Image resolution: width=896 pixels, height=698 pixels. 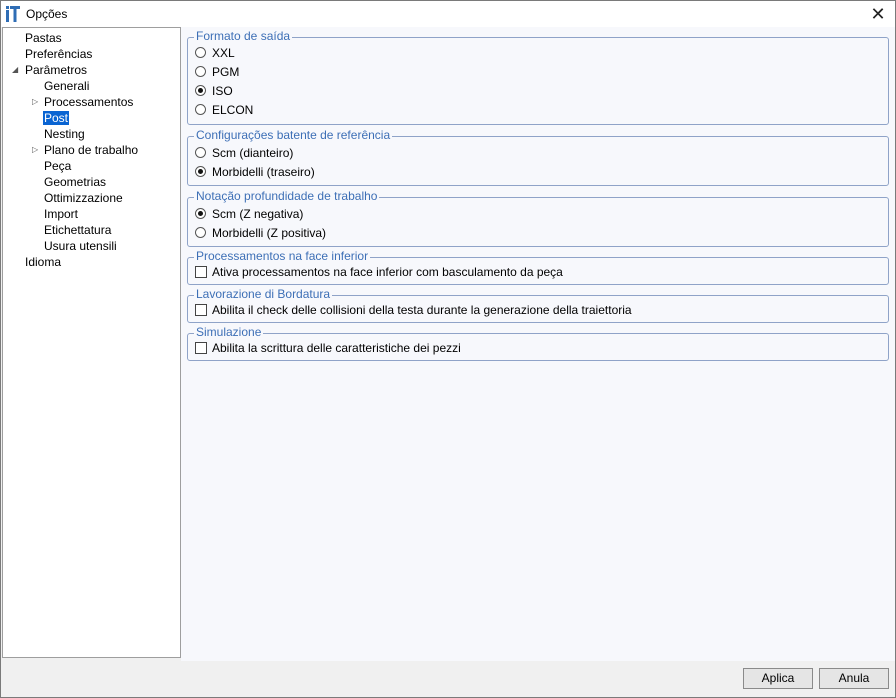 I want to click on option-label: ISO, so click(x=222, y=91).